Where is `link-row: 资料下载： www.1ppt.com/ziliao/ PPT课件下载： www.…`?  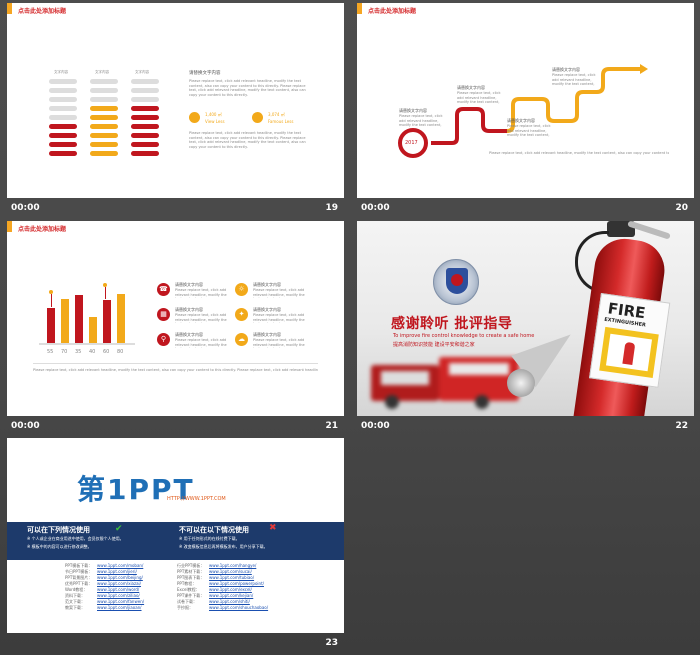 link-row: 资料下载： www.1ppt.com/ziliao/ PPT课件下载： www.… is located at coordinates (180, 595).